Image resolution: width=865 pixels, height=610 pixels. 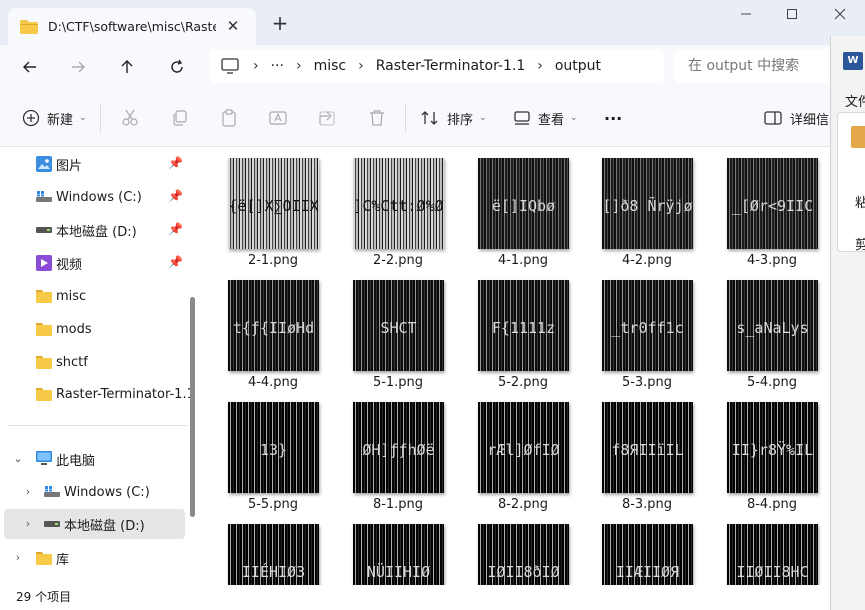 I want to click on forward-button, so click(x=78, y=67).